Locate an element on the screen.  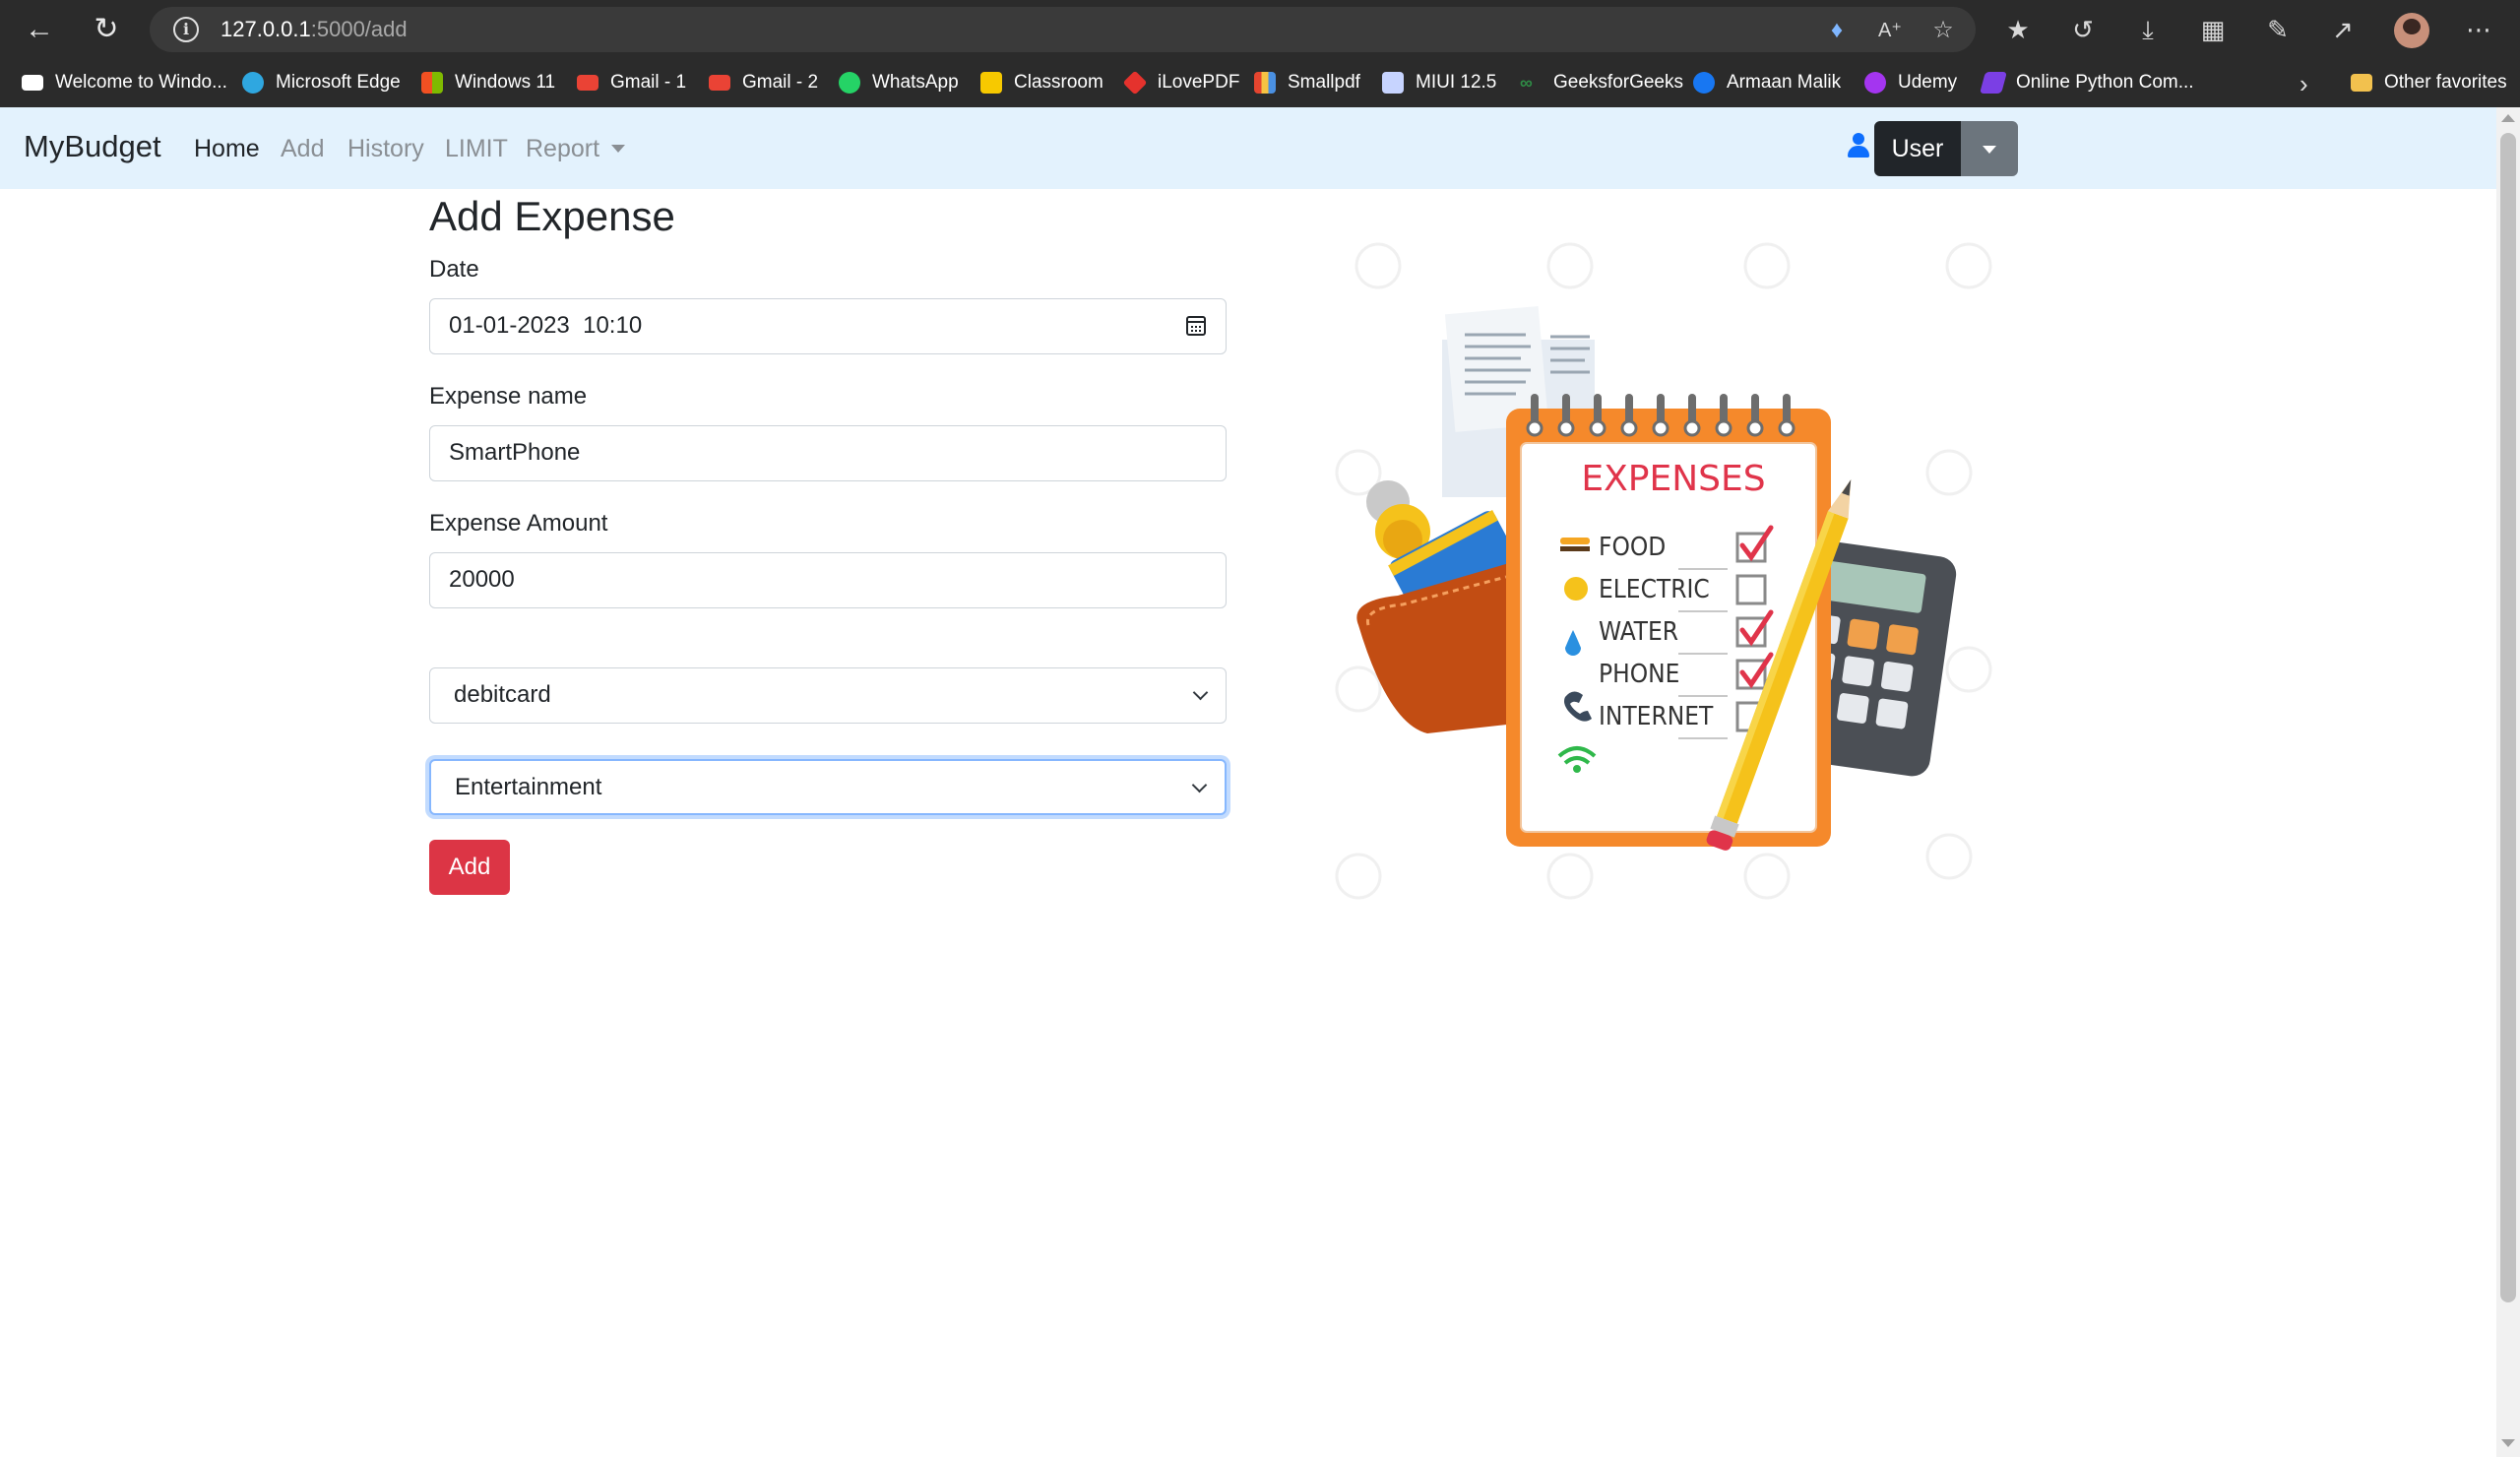
date-label: Date is located at coordinates (454, 269).